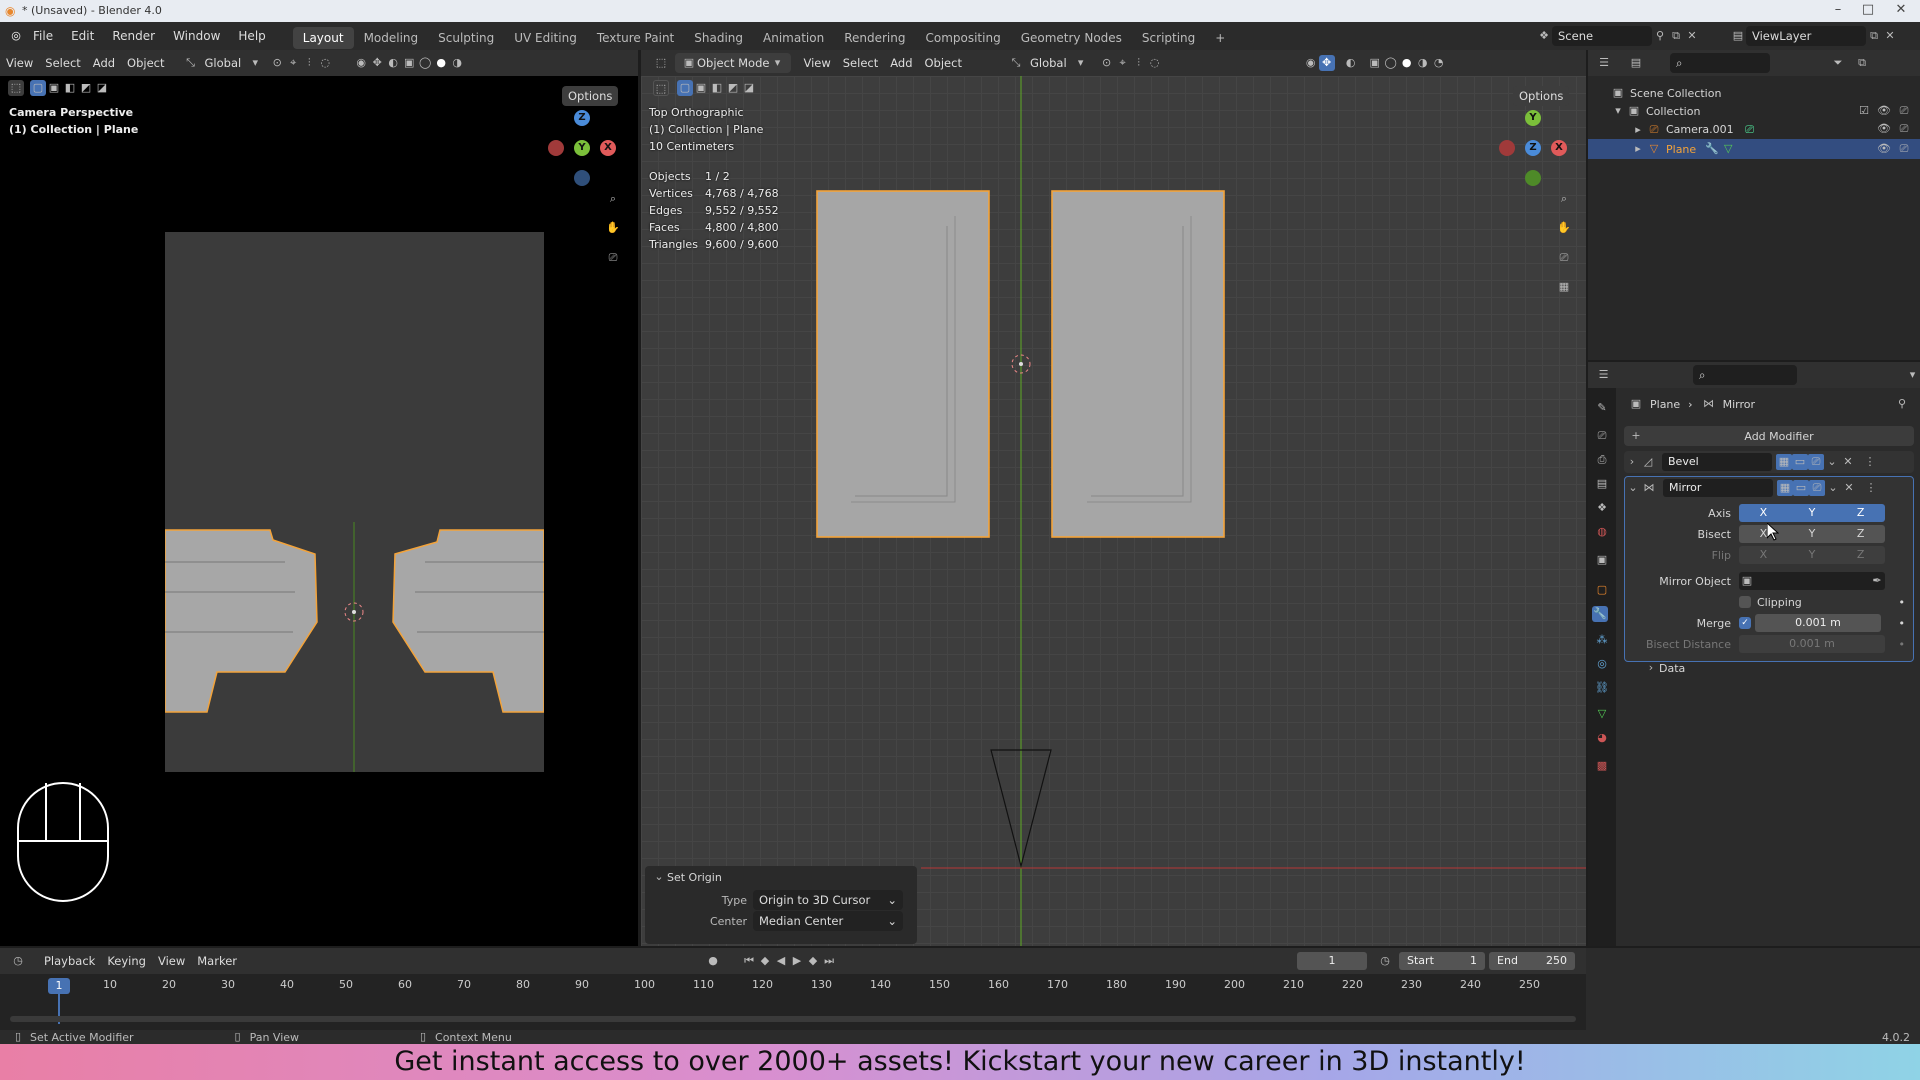  What do you see at coordinates (661, 88) in the screenshot?
I see `select-tool-icon: ⬚` at bounding box center [661, 88].